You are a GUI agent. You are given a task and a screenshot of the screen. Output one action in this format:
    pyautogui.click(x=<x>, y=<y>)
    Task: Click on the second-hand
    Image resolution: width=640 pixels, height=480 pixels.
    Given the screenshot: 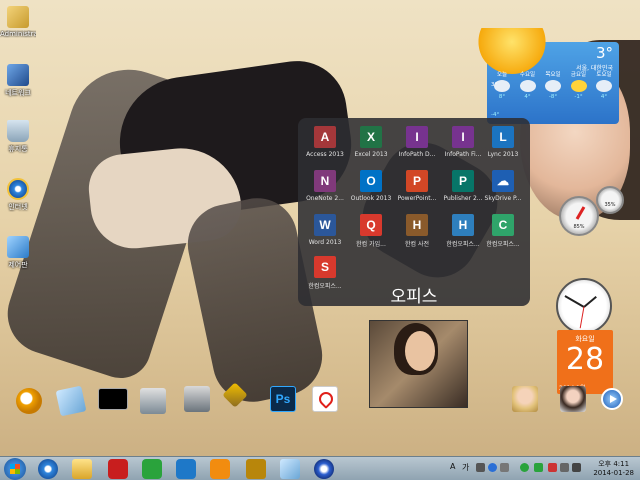 What is the action you would take?
    pyautogui.click(x=582, y=317)
    